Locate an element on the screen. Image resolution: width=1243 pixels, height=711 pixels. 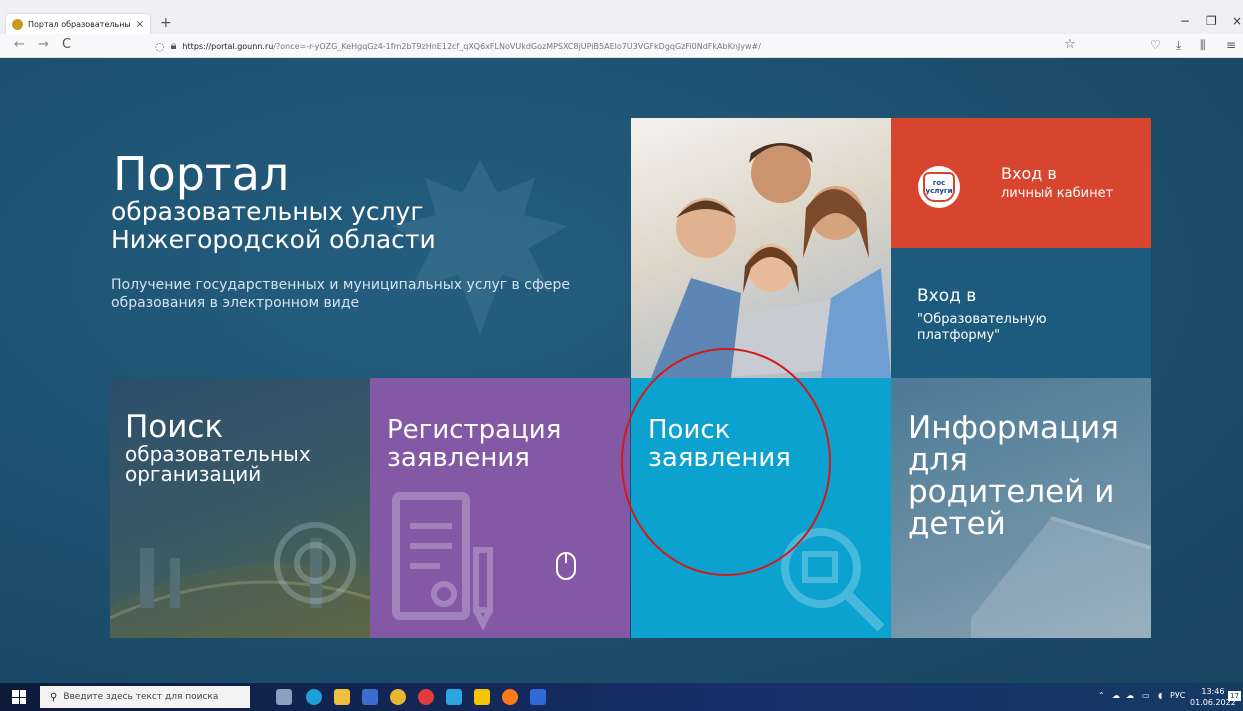
menu-icon: ≡ is located at coordinates (1231, 45).